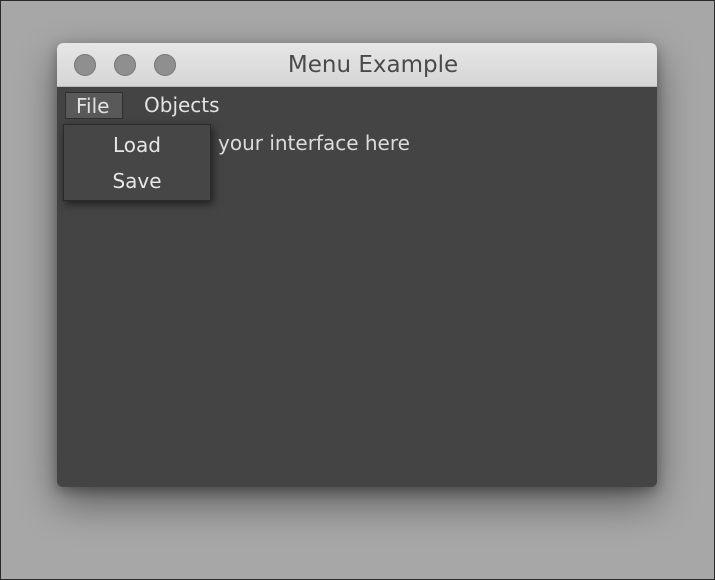 The height and width of the screenshot is (580, 715). Describe the element at coordinates (314, 143) in the screenshot. I see `content-placeholder-text: your interface here` at that location.